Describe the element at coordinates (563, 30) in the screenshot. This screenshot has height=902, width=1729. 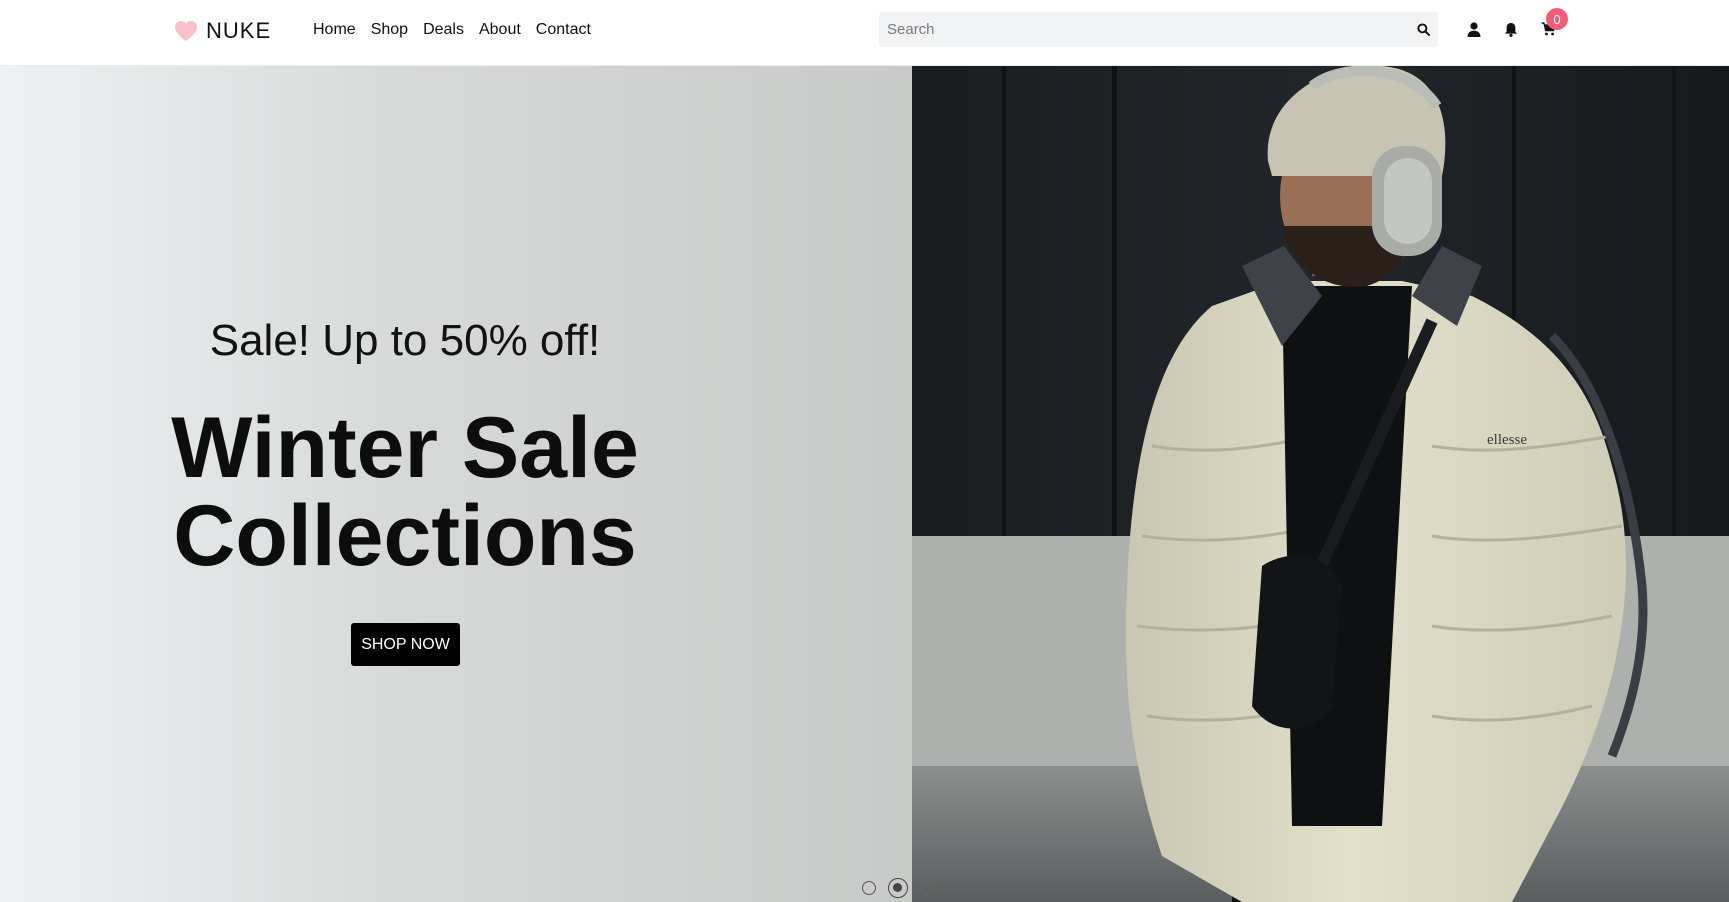
I see `nav-contact: Contact` at that location.